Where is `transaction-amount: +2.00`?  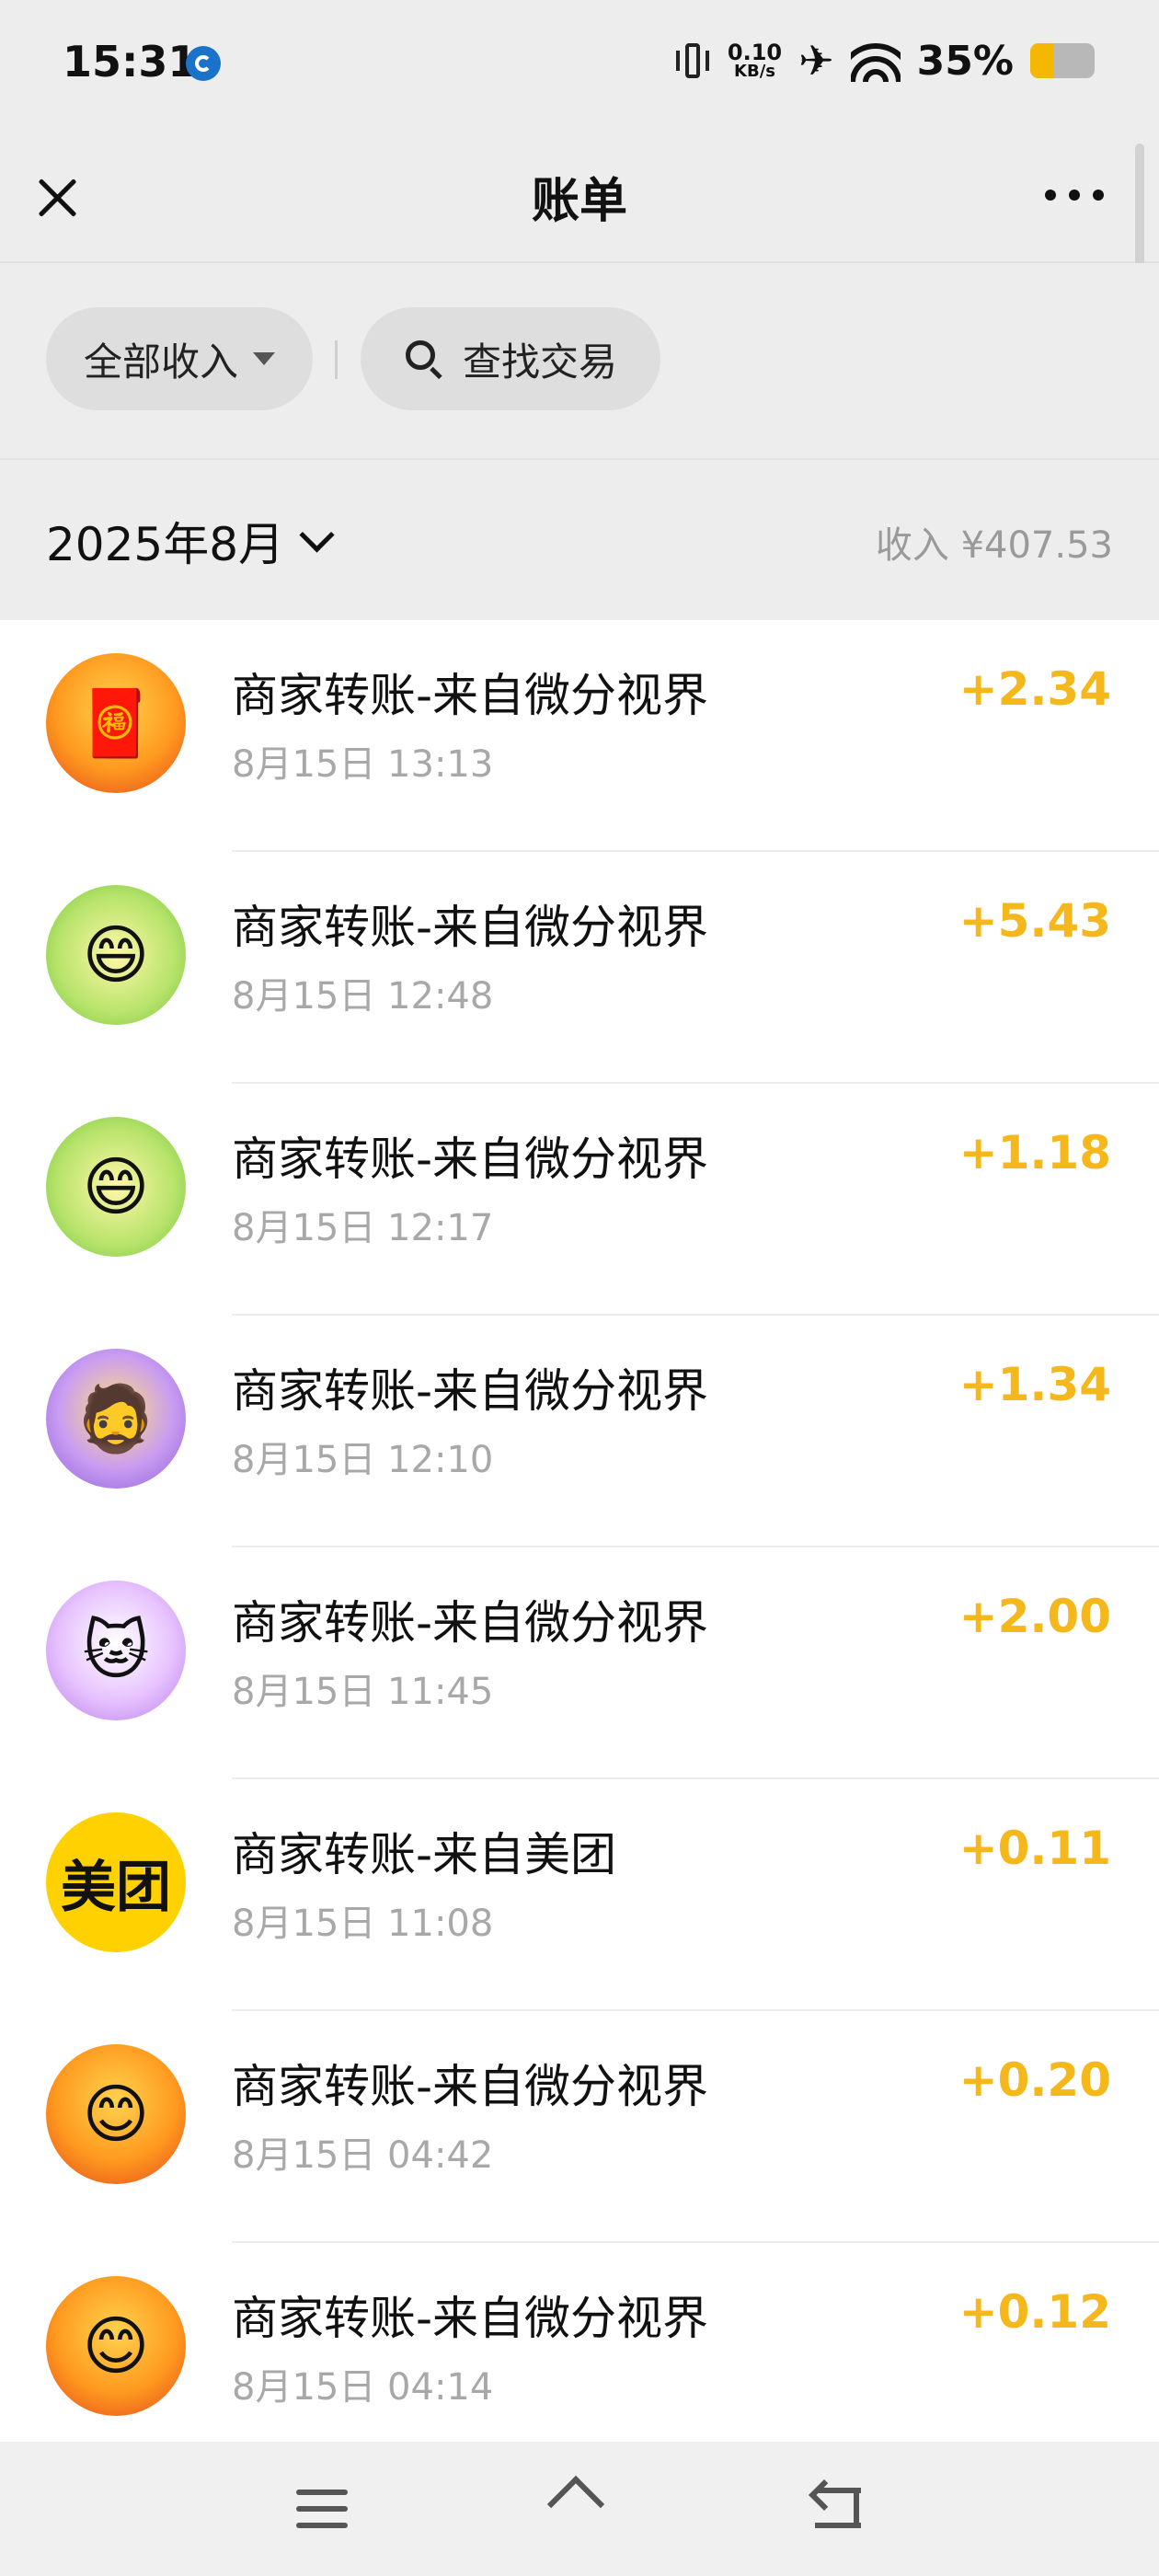
transaction-amount: +2.00 is located at coordinates (1034, 1616).